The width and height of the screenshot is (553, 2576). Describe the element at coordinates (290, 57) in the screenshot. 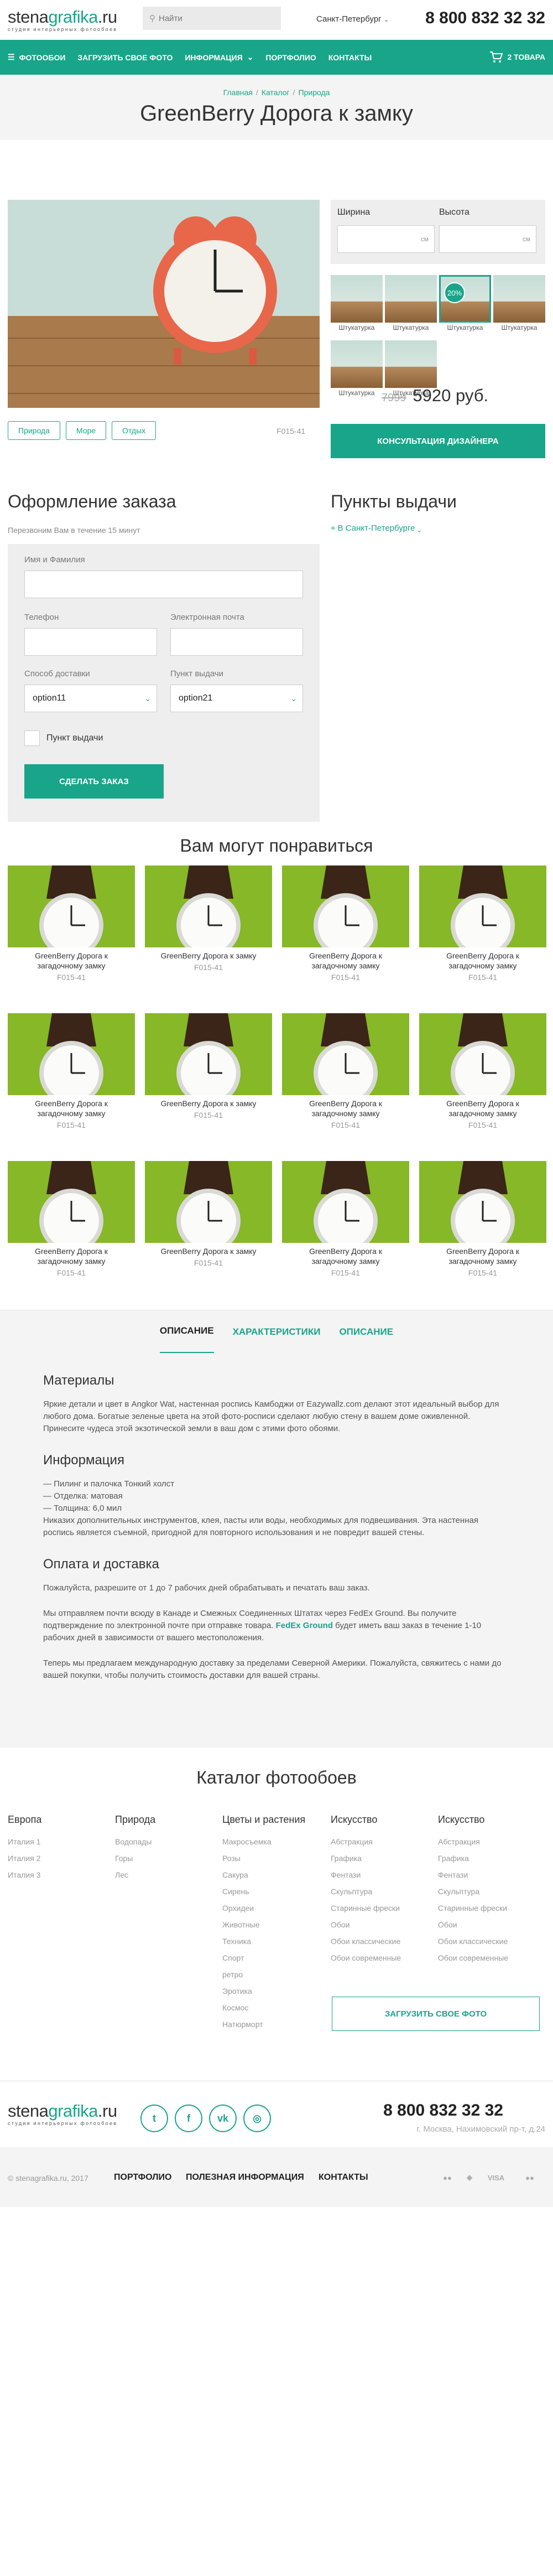

I see `nav-item-portfolio: ПОРТФОЛИО` at that location.